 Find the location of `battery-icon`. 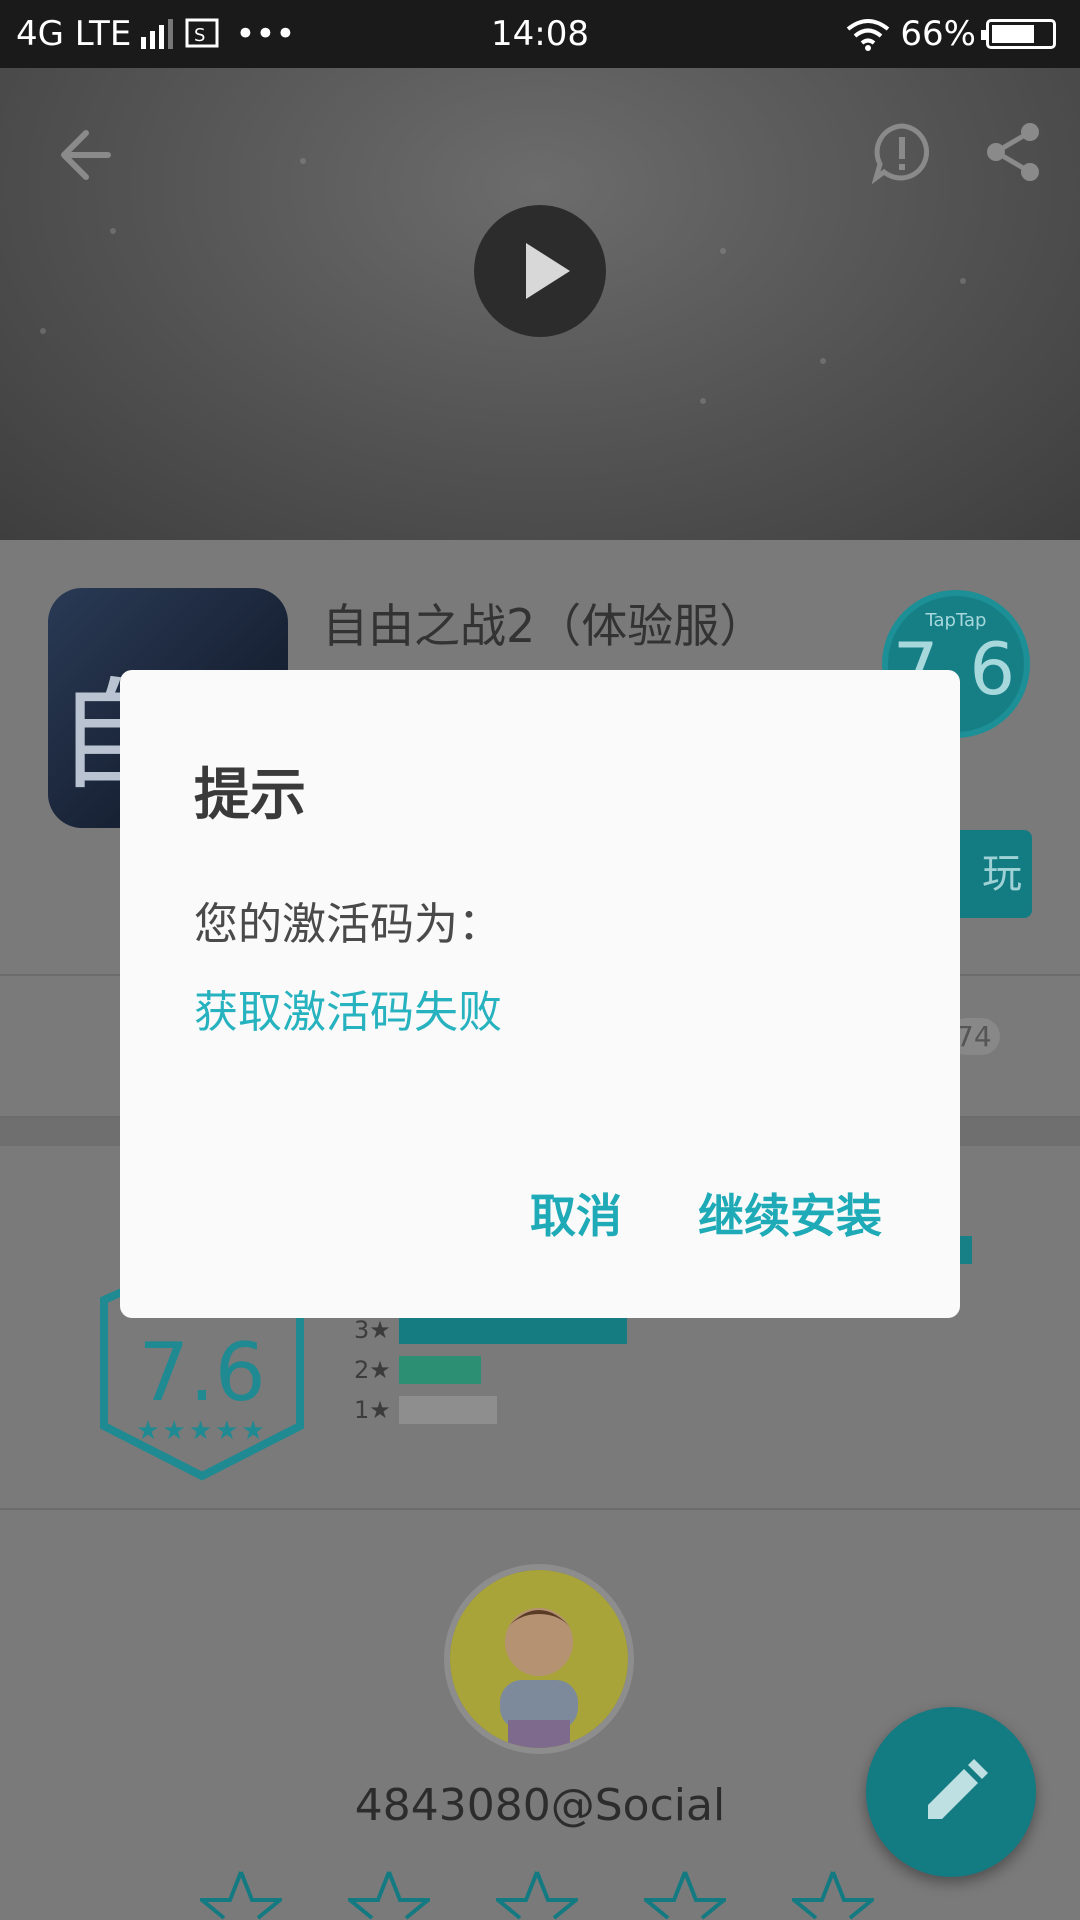

battery-icon is located at coordinates (1018, 34).